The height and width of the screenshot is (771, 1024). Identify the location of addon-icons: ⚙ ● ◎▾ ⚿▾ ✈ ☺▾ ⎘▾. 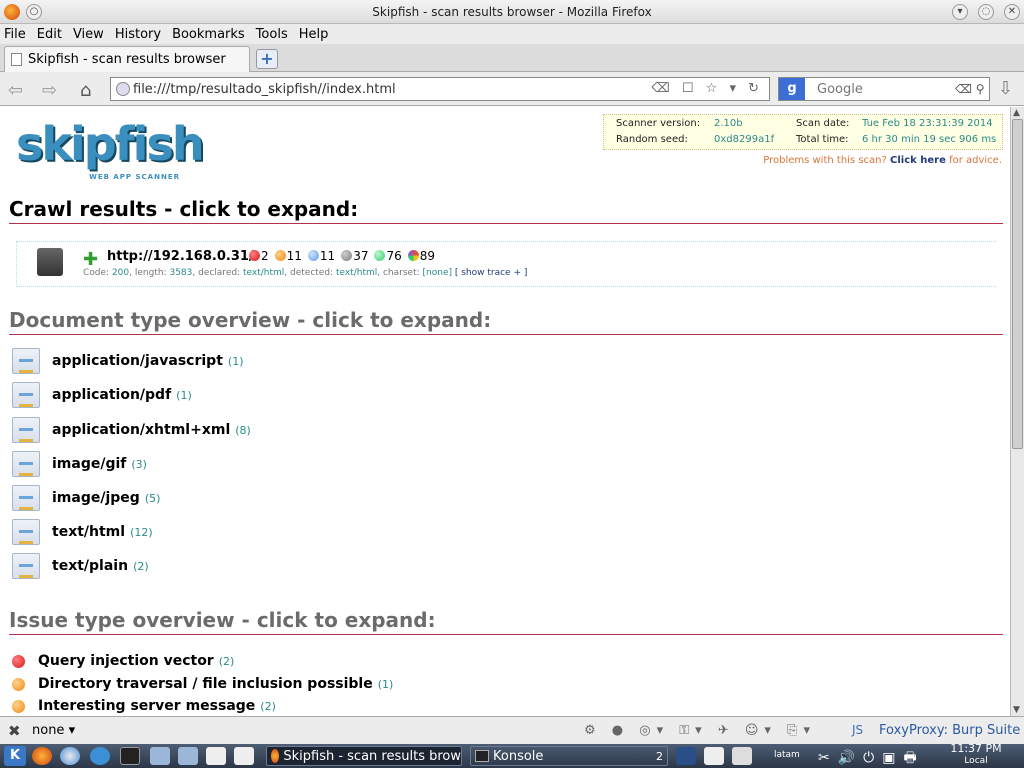
(700, 730).